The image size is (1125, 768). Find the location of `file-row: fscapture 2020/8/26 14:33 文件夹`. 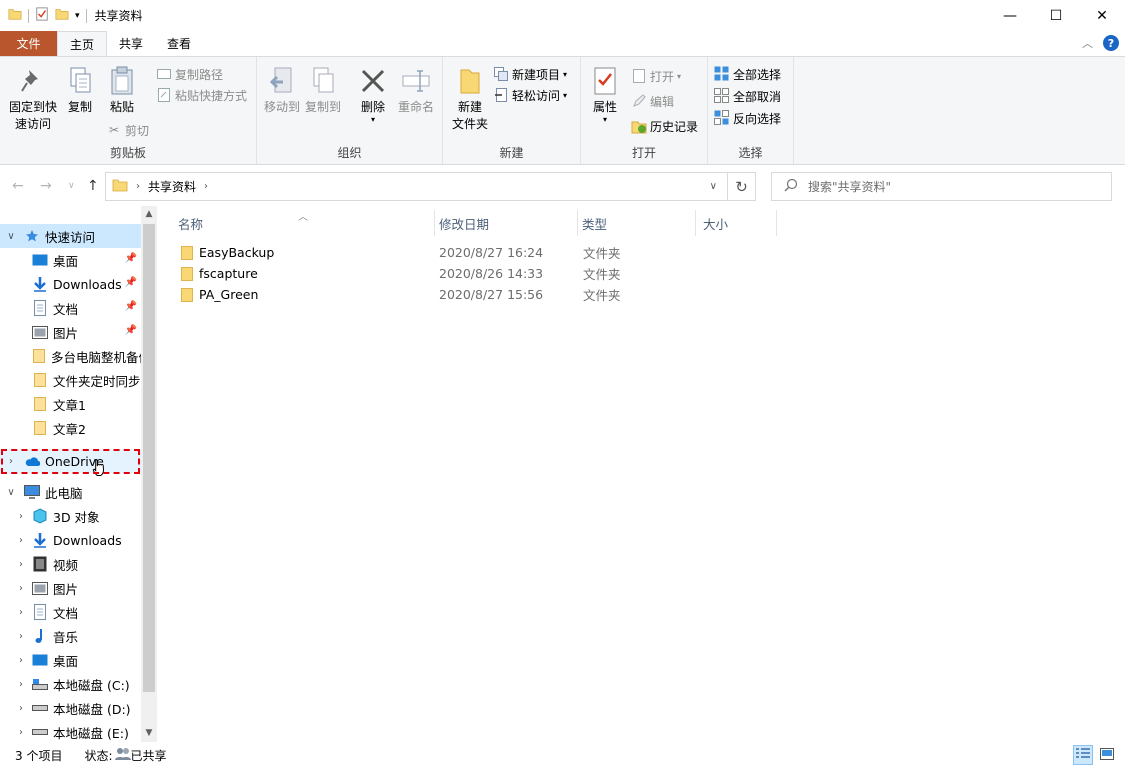

file-row: fscapture 2020/8/26 14:33 文件夹 is located at coordinates (480, 273).